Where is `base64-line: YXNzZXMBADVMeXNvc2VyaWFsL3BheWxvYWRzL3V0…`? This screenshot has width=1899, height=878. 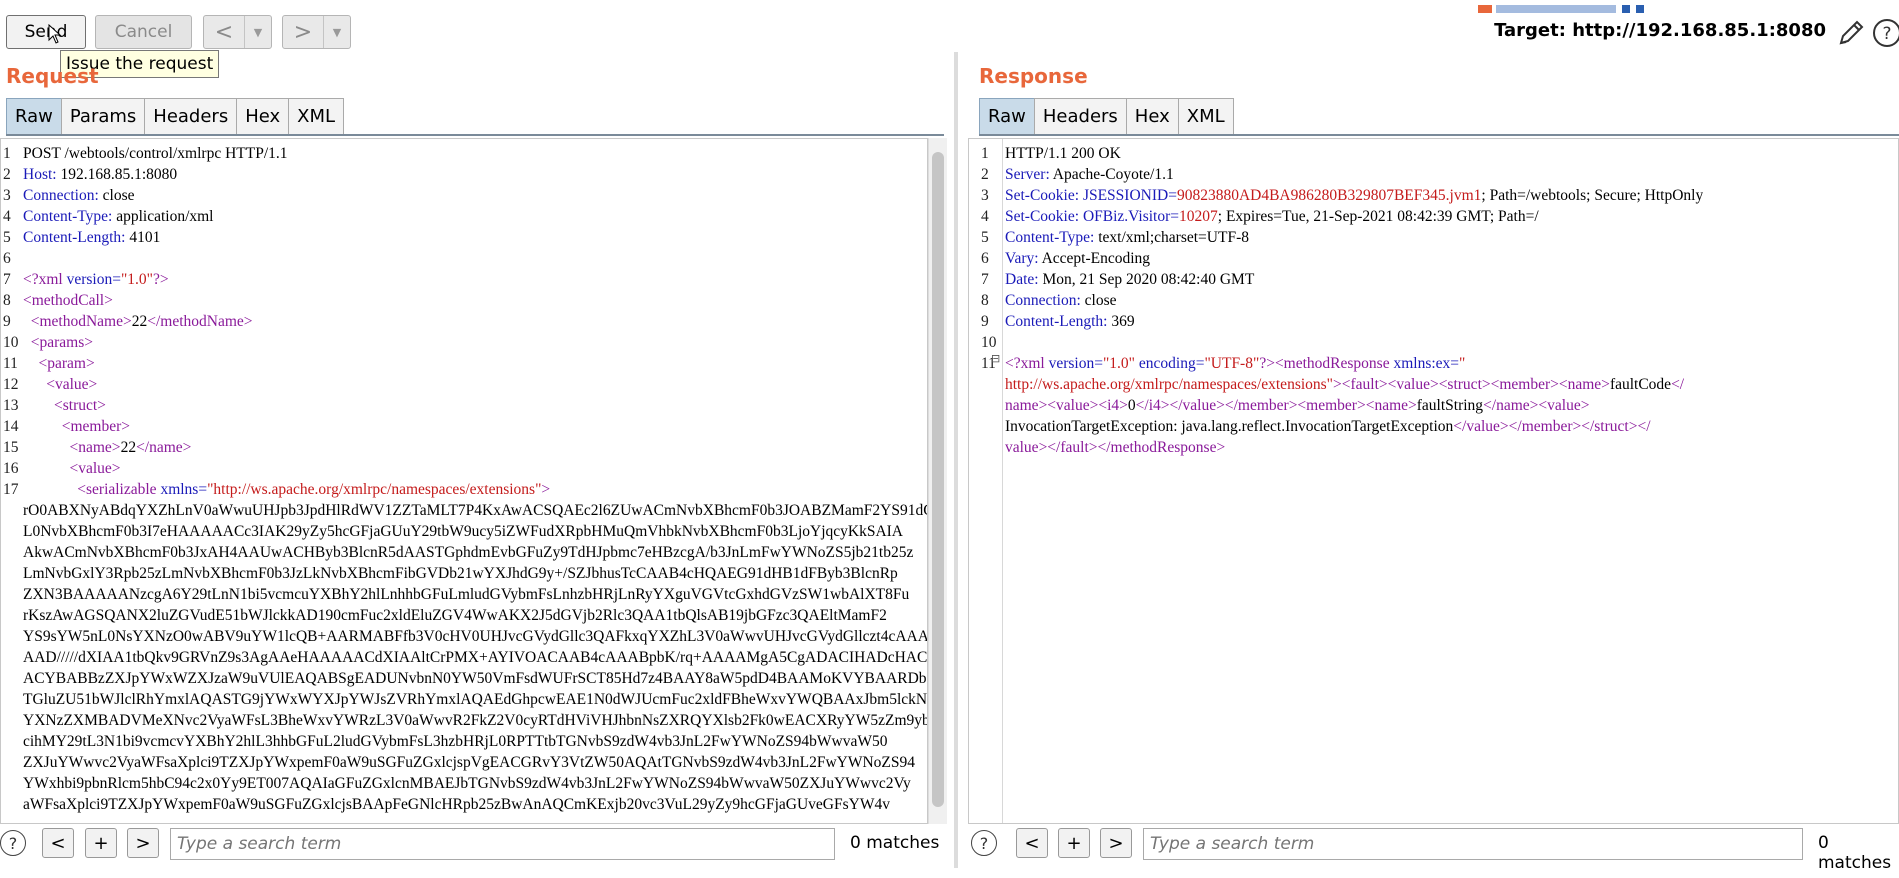
base64-line: YXNzZXMBADVMeXNvc2VyaWFsL3BheWxvYWRzL3V0… is located at coordinates (475, 720).